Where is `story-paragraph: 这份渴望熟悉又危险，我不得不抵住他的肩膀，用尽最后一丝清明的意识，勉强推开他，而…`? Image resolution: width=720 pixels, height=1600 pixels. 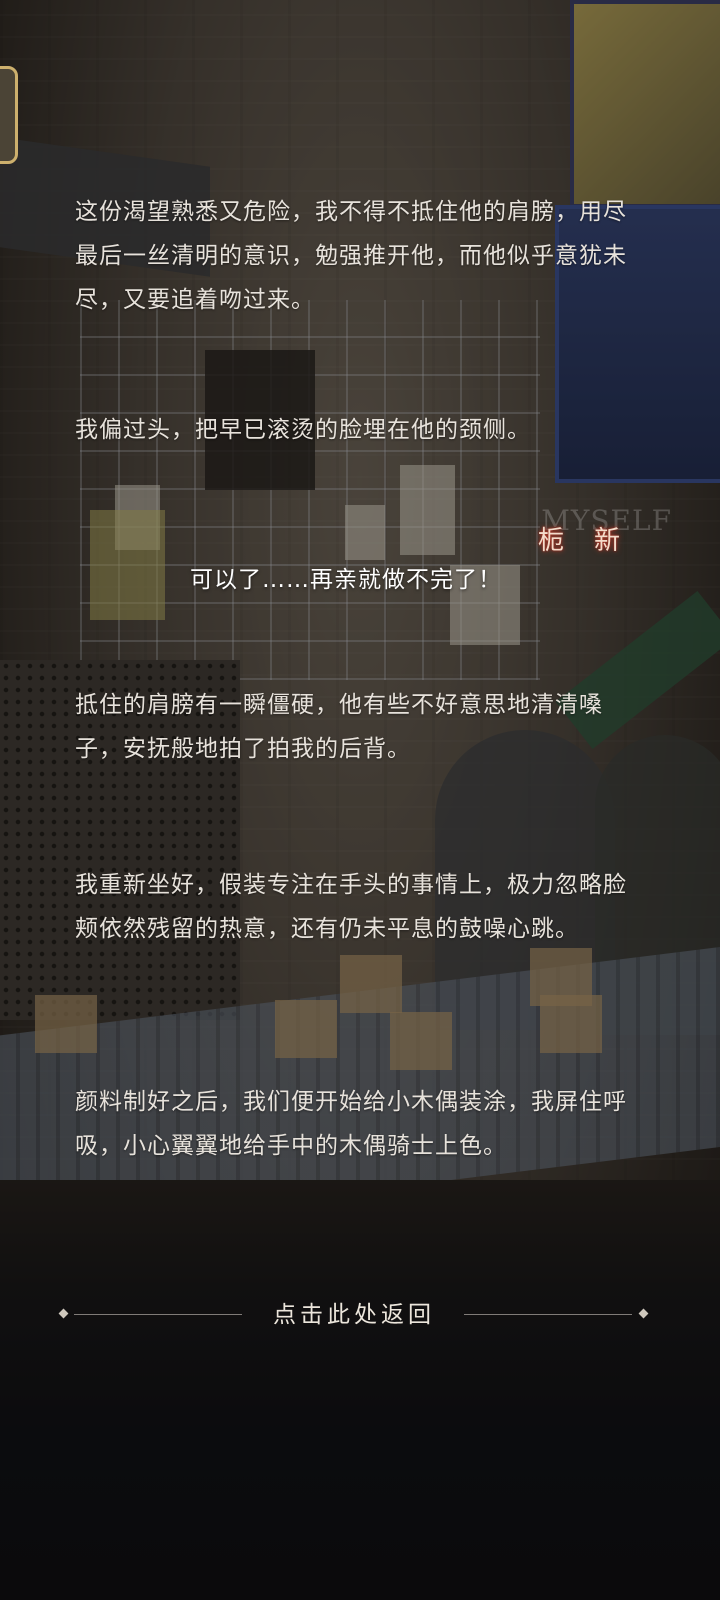
story-paragraph: 这份渴望熟悉又危险，我不得不抵住他的肩膀，用尽最后一丝清明的意识，勉强推开他，而… is located at coordinates (351, 256).